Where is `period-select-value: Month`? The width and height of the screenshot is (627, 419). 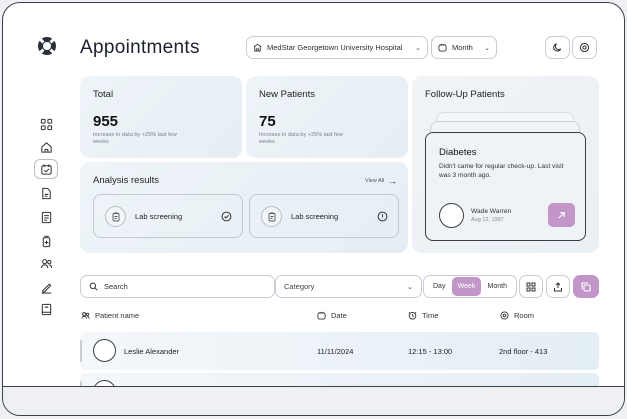
period-select-value: Month is located at coordinates (462, 47).